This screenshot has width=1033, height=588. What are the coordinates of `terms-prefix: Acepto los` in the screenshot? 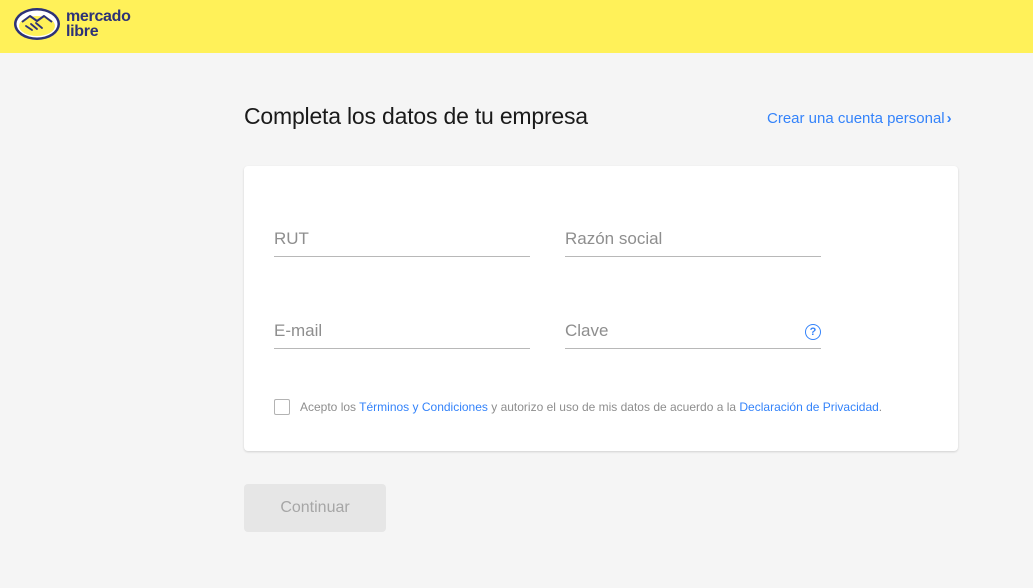 It's located at (328, 407).